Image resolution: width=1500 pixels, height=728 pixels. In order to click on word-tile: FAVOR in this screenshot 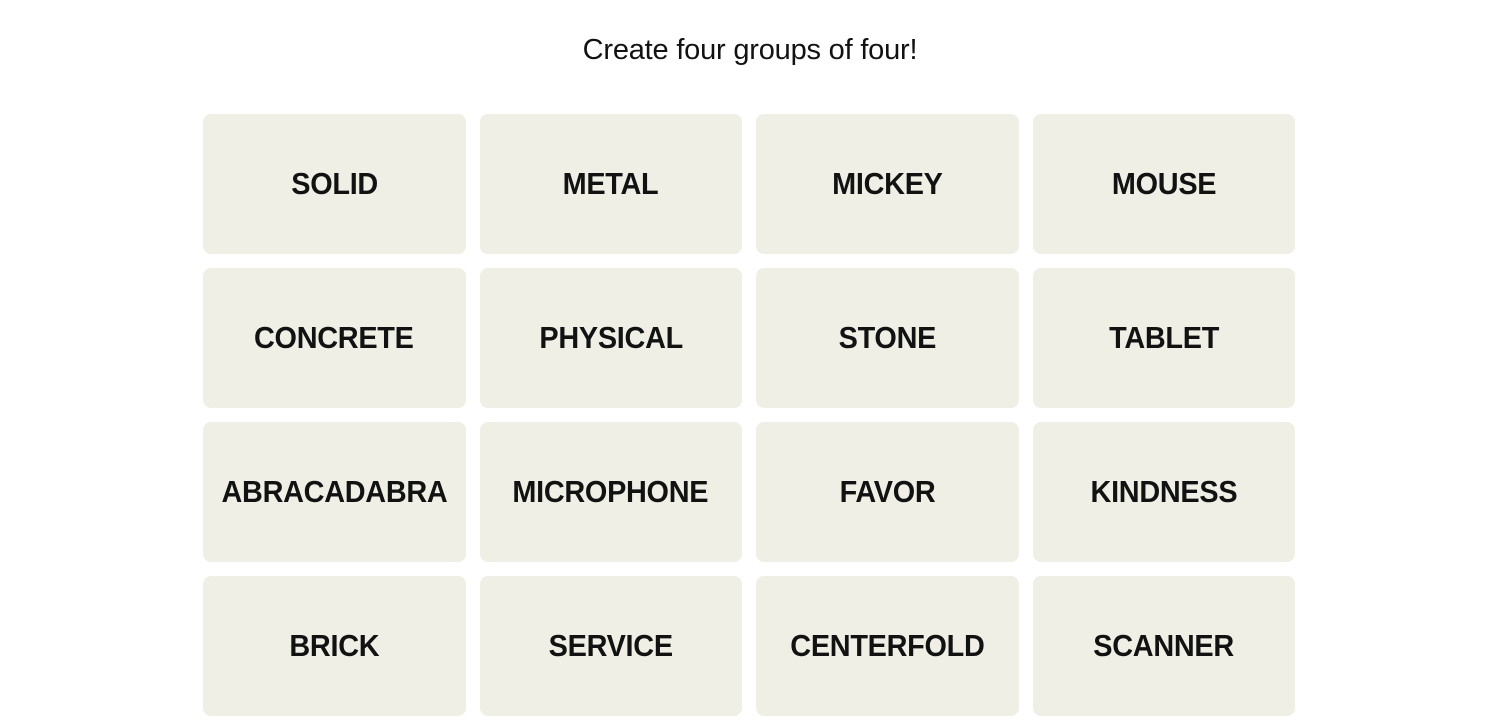, I will do `click(887, 492)`.